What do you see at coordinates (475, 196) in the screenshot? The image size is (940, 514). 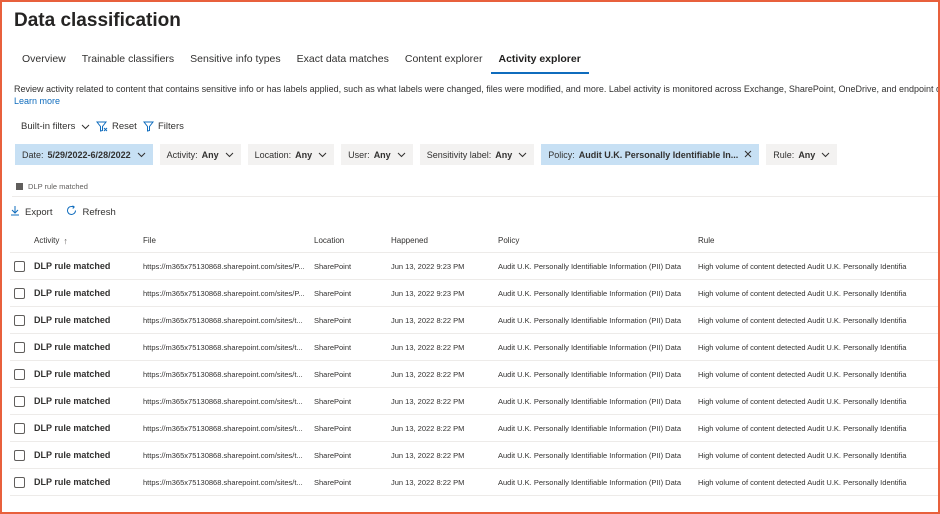 I see `divider` at bounding box center [475, 196].